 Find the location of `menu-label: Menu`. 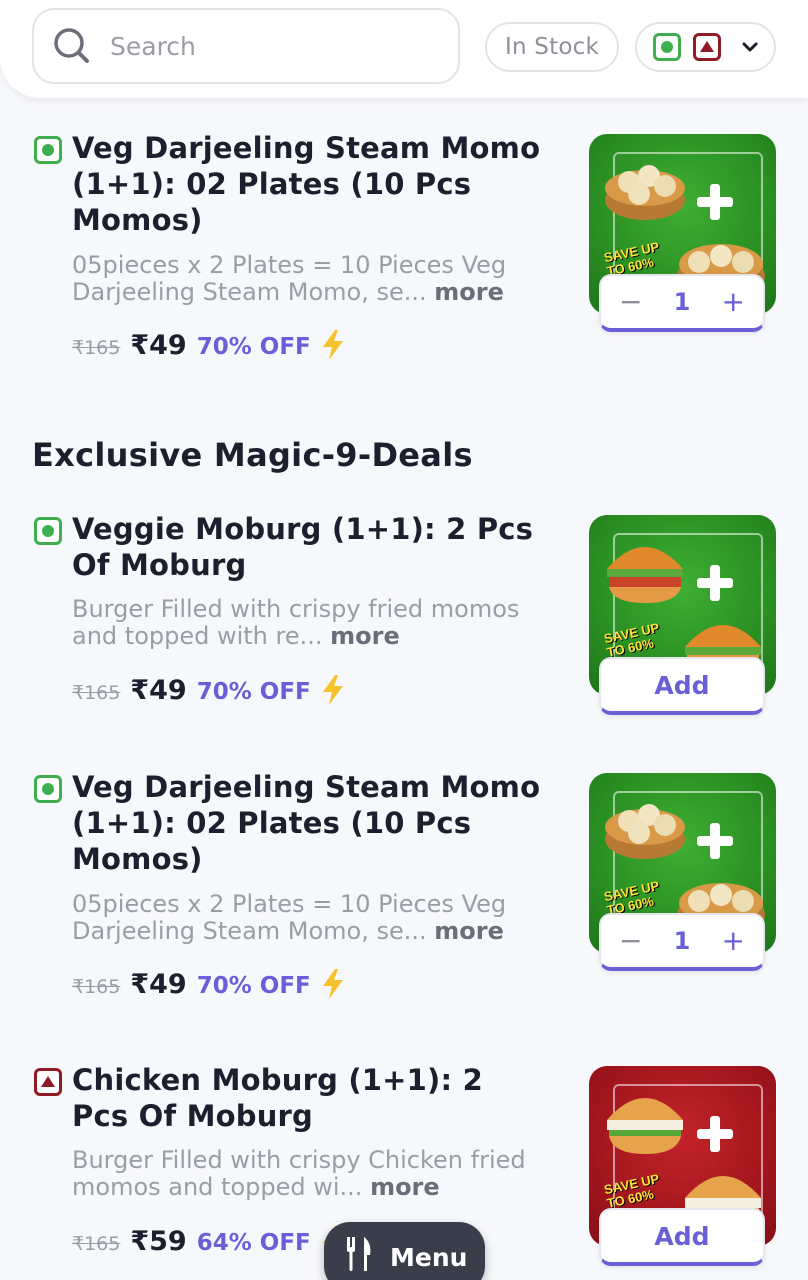

menu-label: Menu is located at coordinates (429, 1257).